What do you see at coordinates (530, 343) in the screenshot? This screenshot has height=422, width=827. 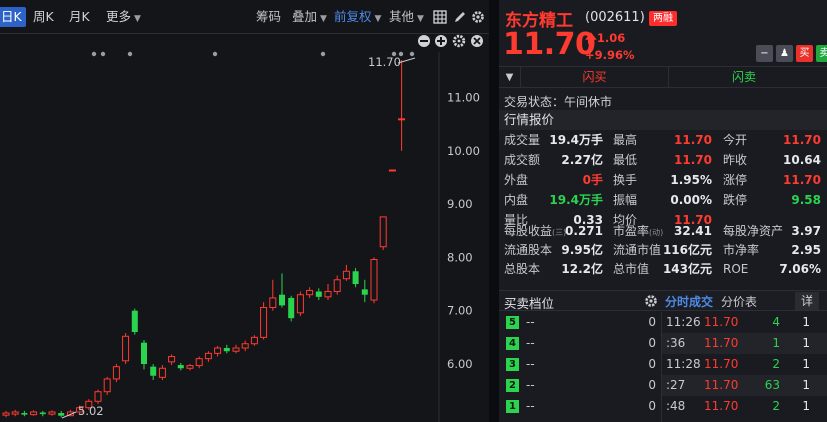 I see `level-price: --` at bounding box center [530, 343].